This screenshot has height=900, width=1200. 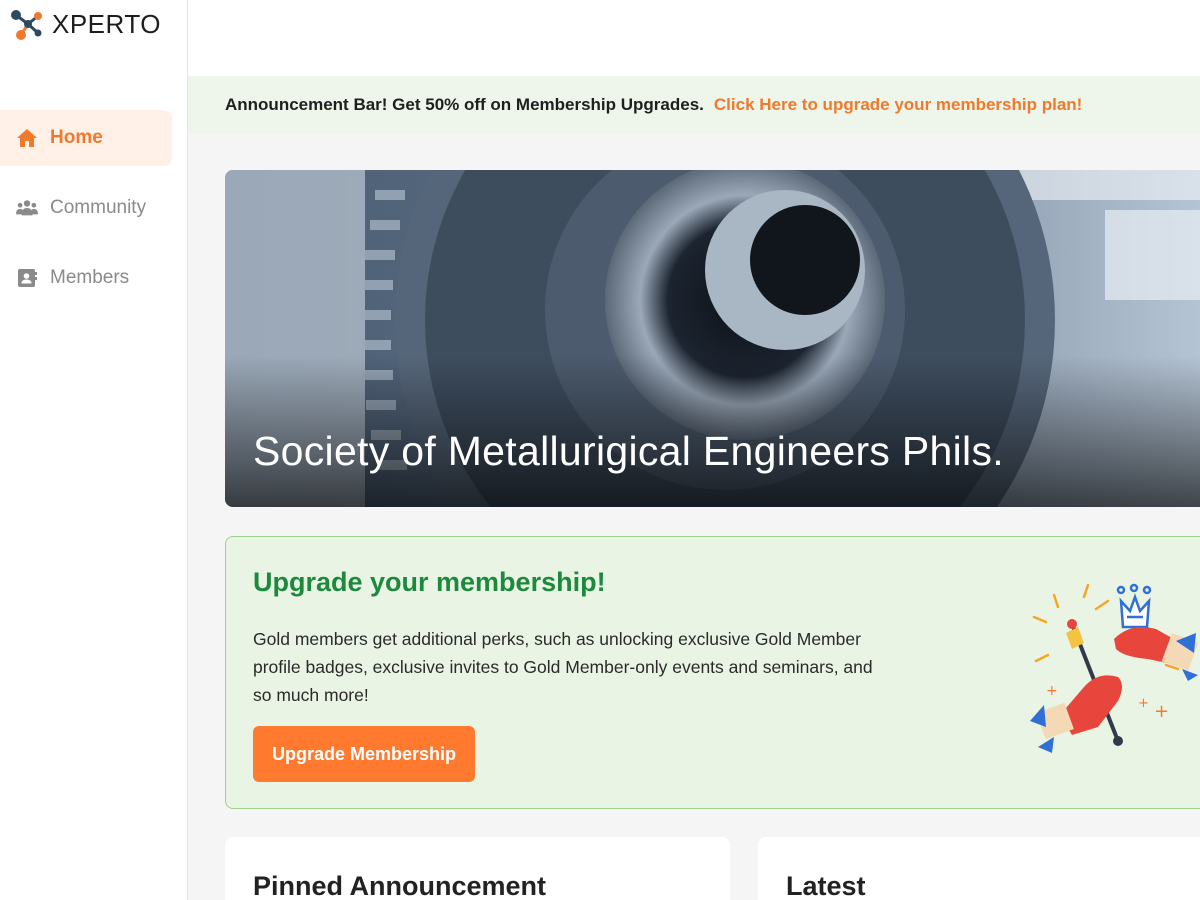 I want to click on sidebar-item-label: Community, so click(x=98, y=207).